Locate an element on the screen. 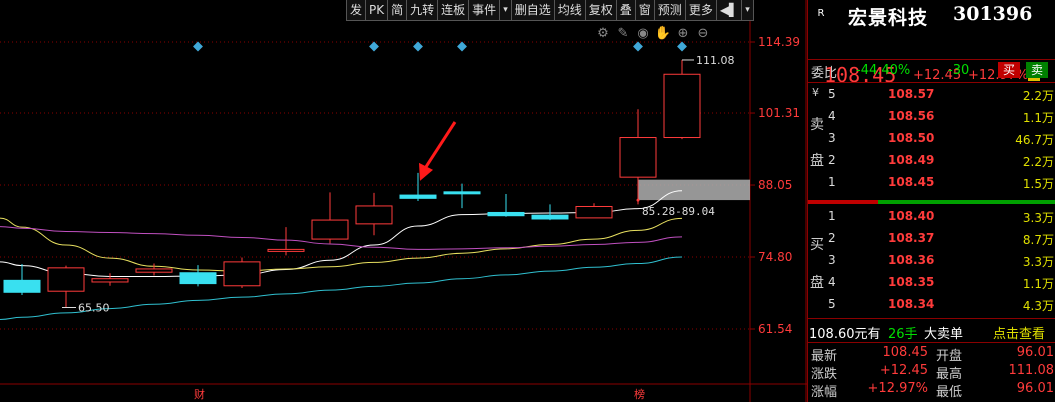 Image resolution: width=1055 pixels, height=402 pixels. bids-price: 108.40 is located at coordinates (911, 216).